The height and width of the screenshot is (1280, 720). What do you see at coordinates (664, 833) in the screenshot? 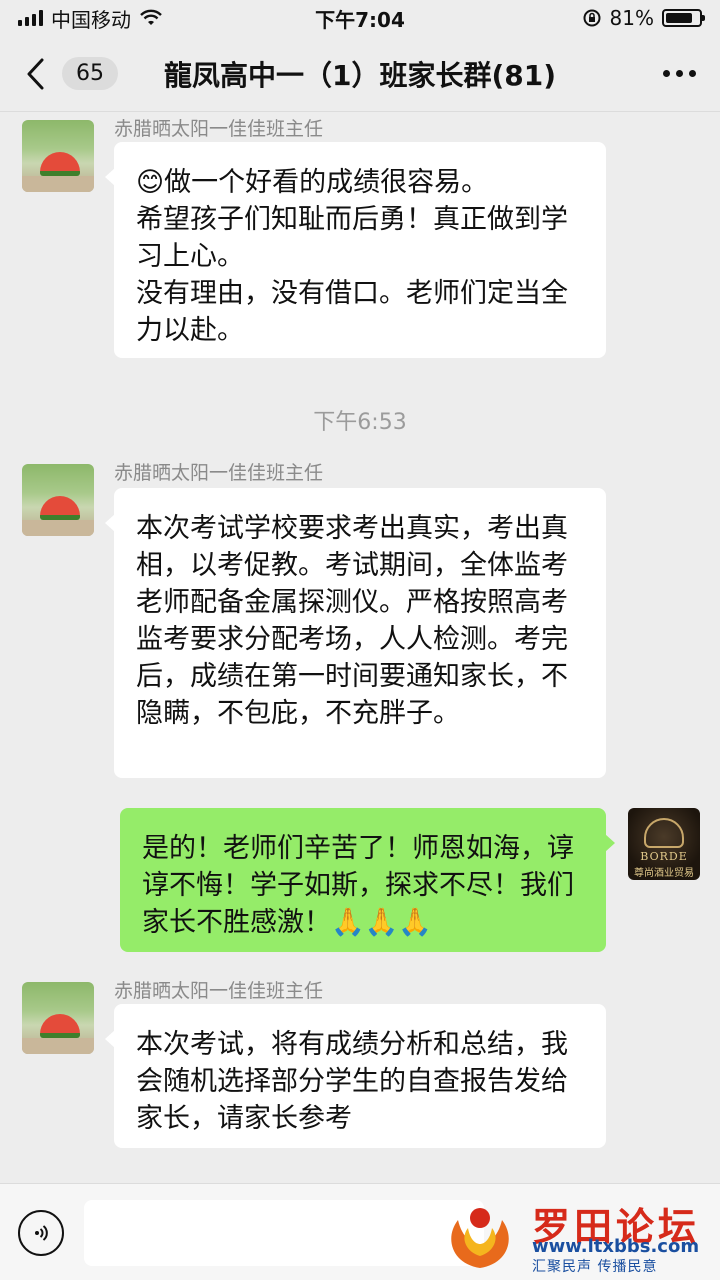
I see `crest-icon` at bounding box center [664, 833].